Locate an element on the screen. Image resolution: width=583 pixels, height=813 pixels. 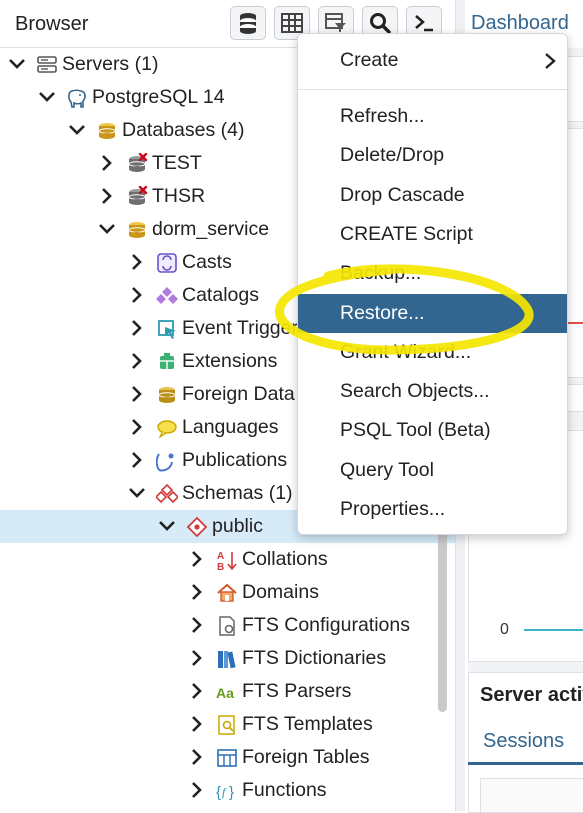
object-explorer-button is located at coordinates (248, 23).